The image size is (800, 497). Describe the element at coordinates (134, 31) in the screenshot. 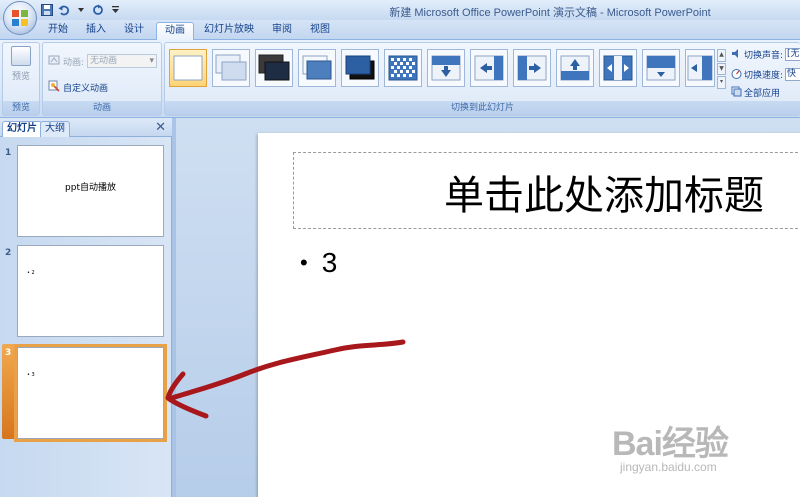

I see `tab-design: 设计` at that location.